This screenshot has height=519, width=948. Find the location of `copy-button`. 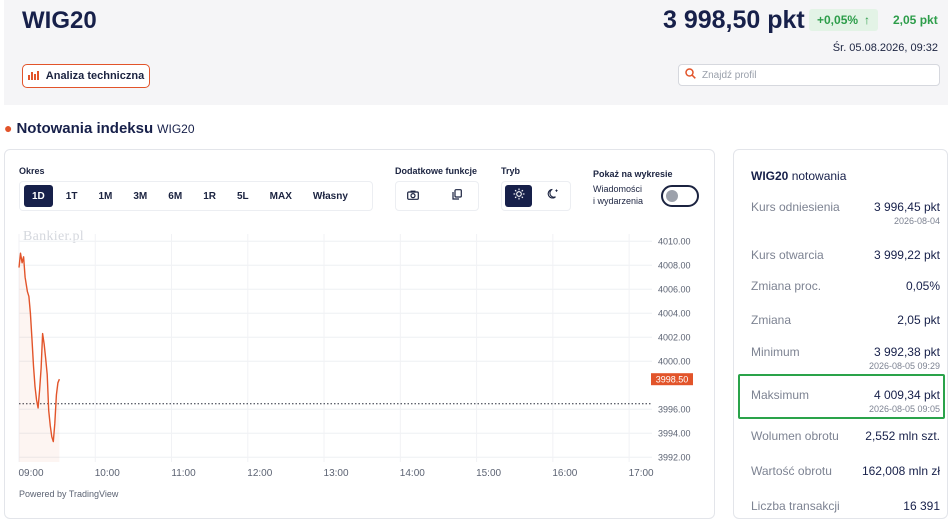

copy-button is located at coordinates (457, 196).